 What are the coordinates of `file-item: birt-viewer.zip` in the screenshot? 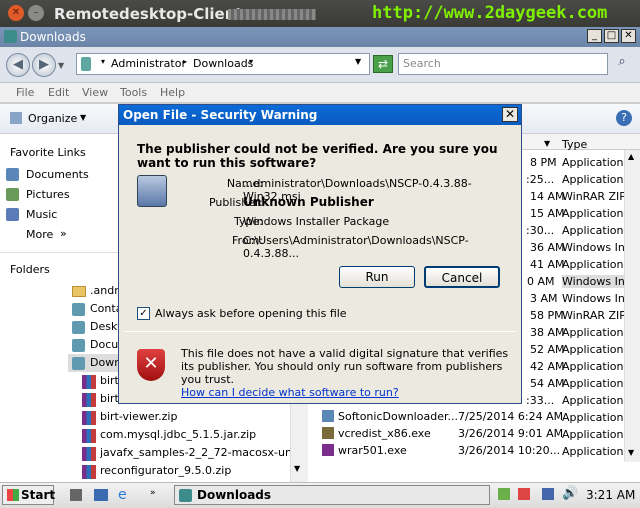 It's located at (138, 416).